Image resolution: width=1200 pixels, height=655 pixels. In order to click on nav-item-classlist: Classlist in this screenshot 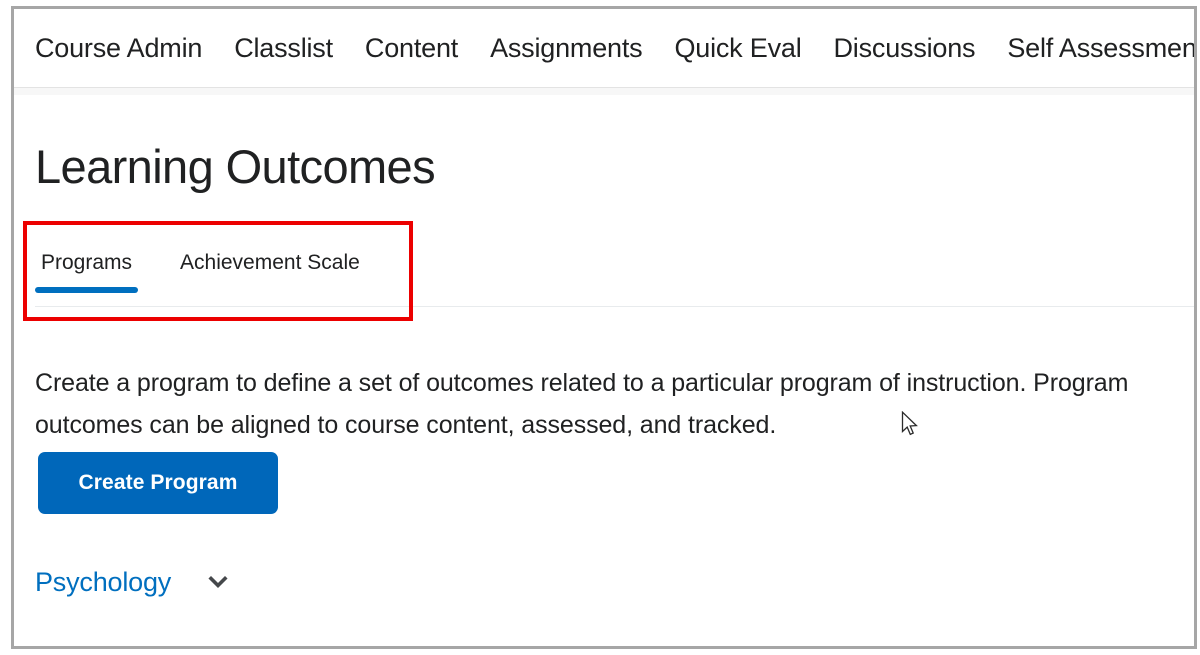, I will do `click(283, 48)`.